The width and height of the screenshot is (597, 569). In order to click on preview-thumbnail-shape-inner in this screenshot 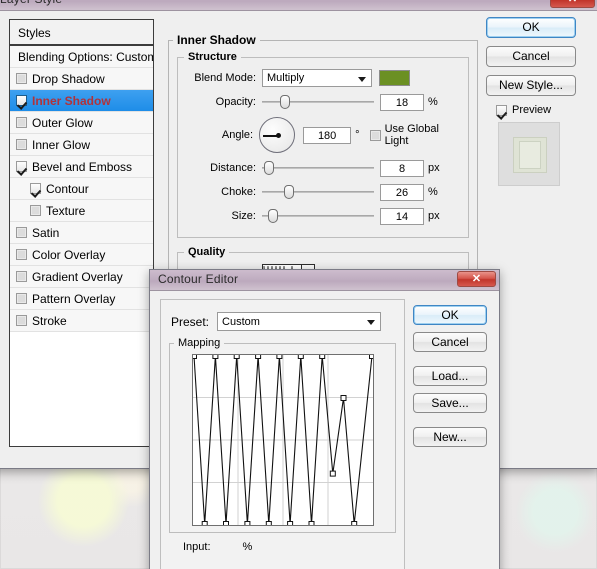, I will do `click(530, 155)`.